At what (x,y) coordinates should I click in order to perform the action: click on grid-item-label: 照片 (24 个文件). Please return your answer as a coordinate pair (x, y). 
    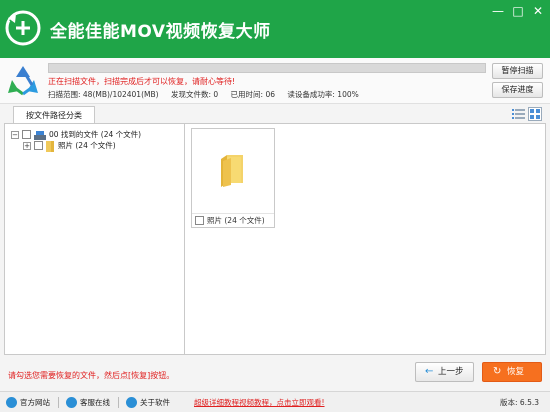
    Looking at the image, I should click on (236, 220).